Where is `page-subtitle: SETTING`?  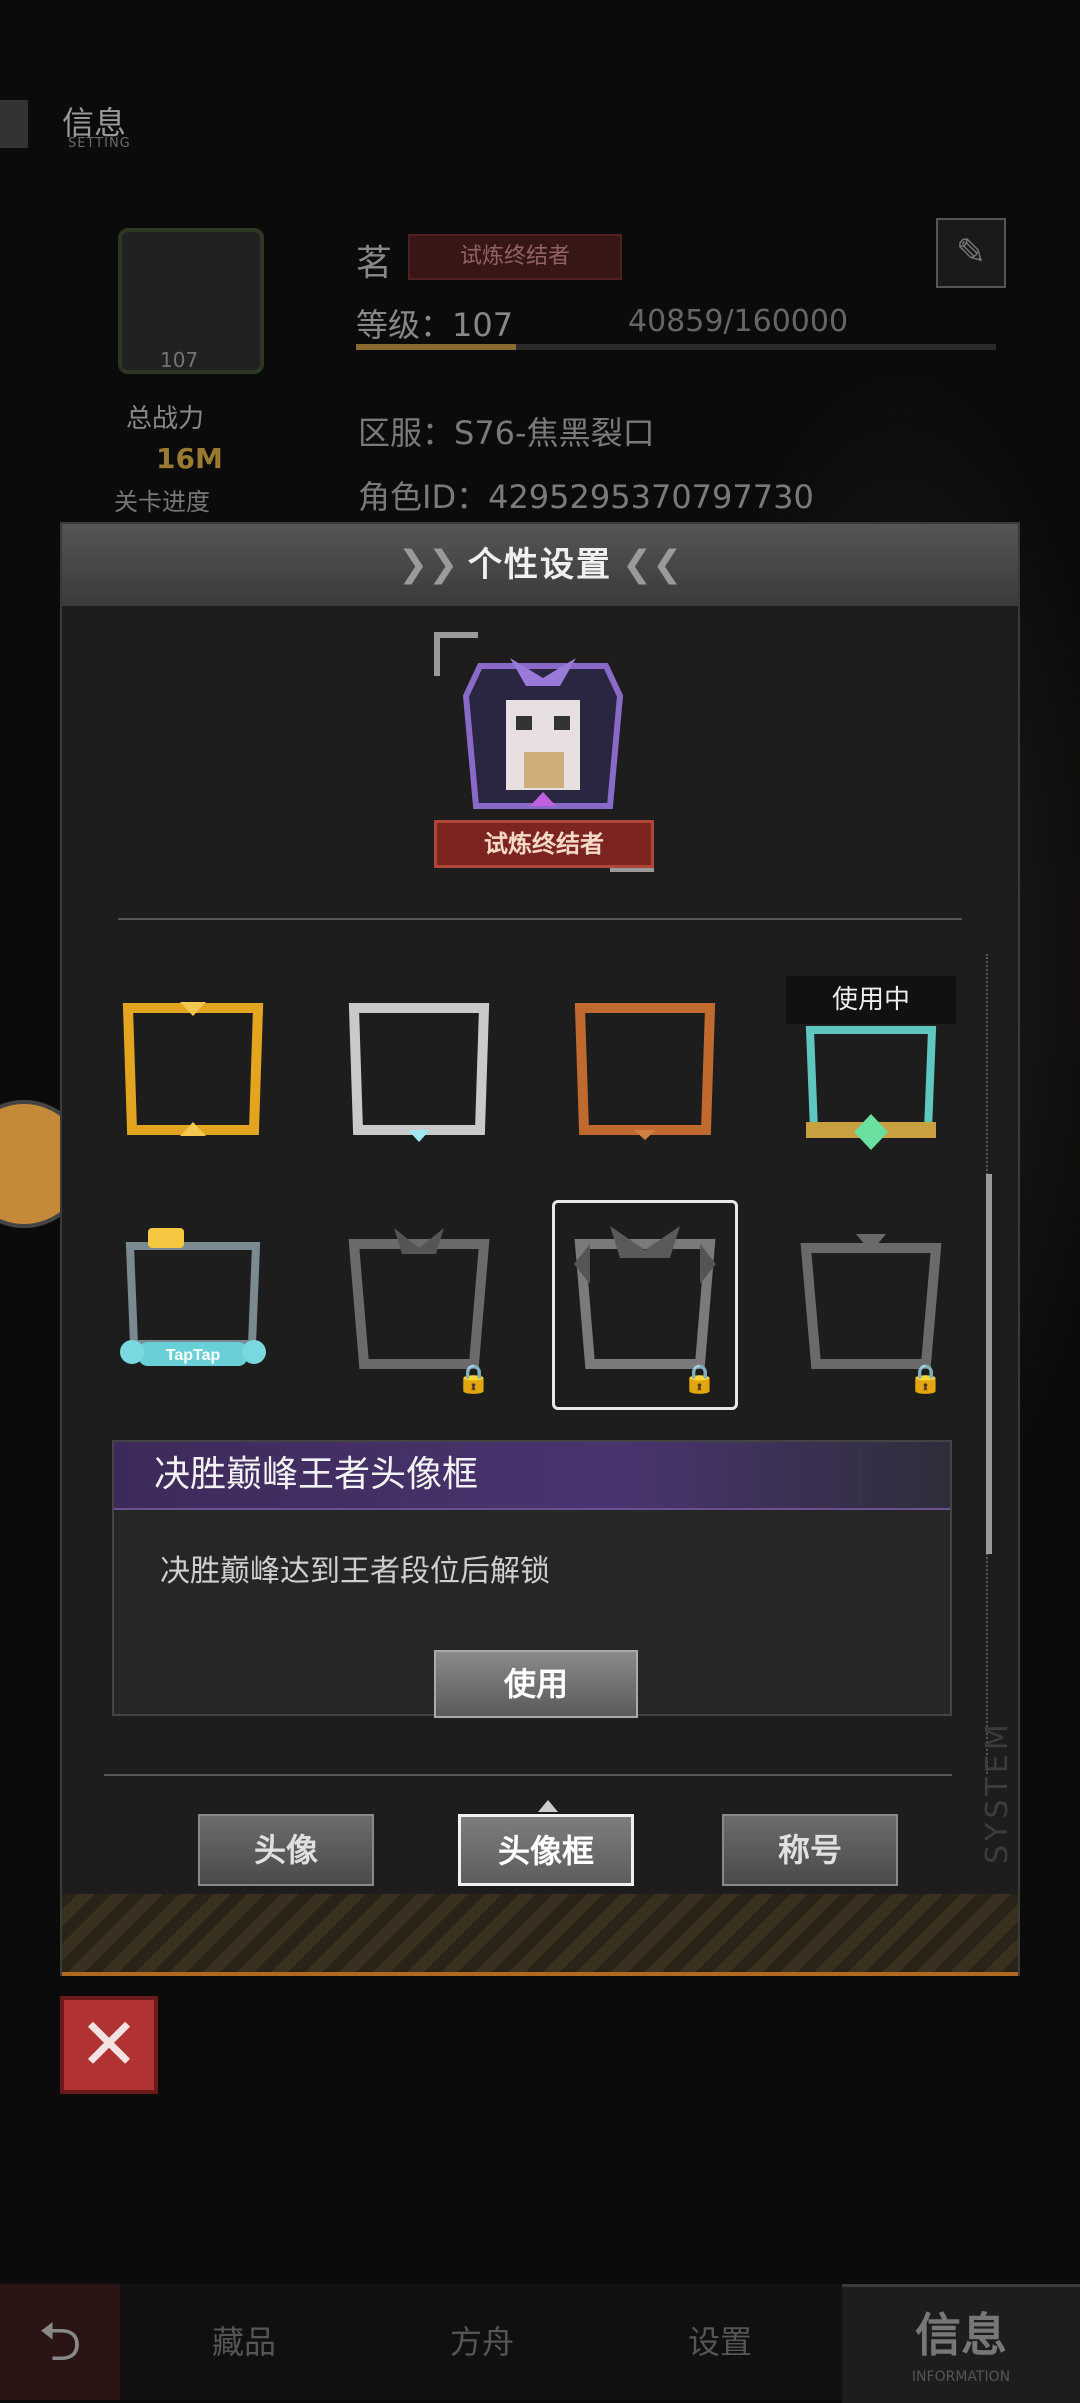 page-subtitle: SETTING is located at coordinates (99, 143).